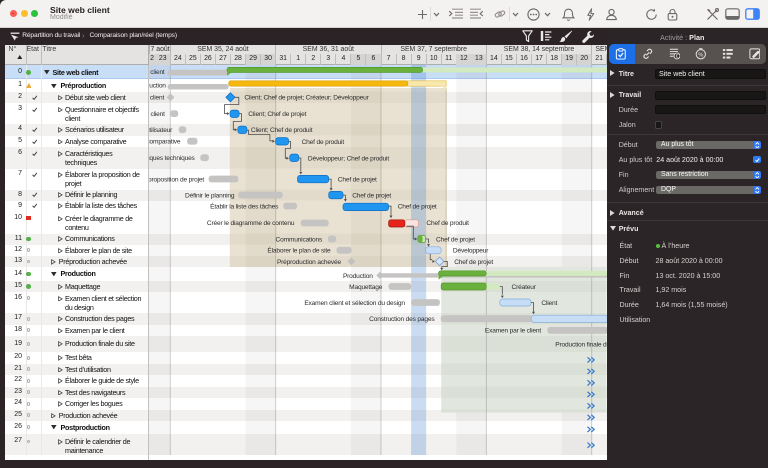  Describe the element at coordinates (277, 114) in the screenshot. I see `svg-text: Client; Chef de projet` at that location.